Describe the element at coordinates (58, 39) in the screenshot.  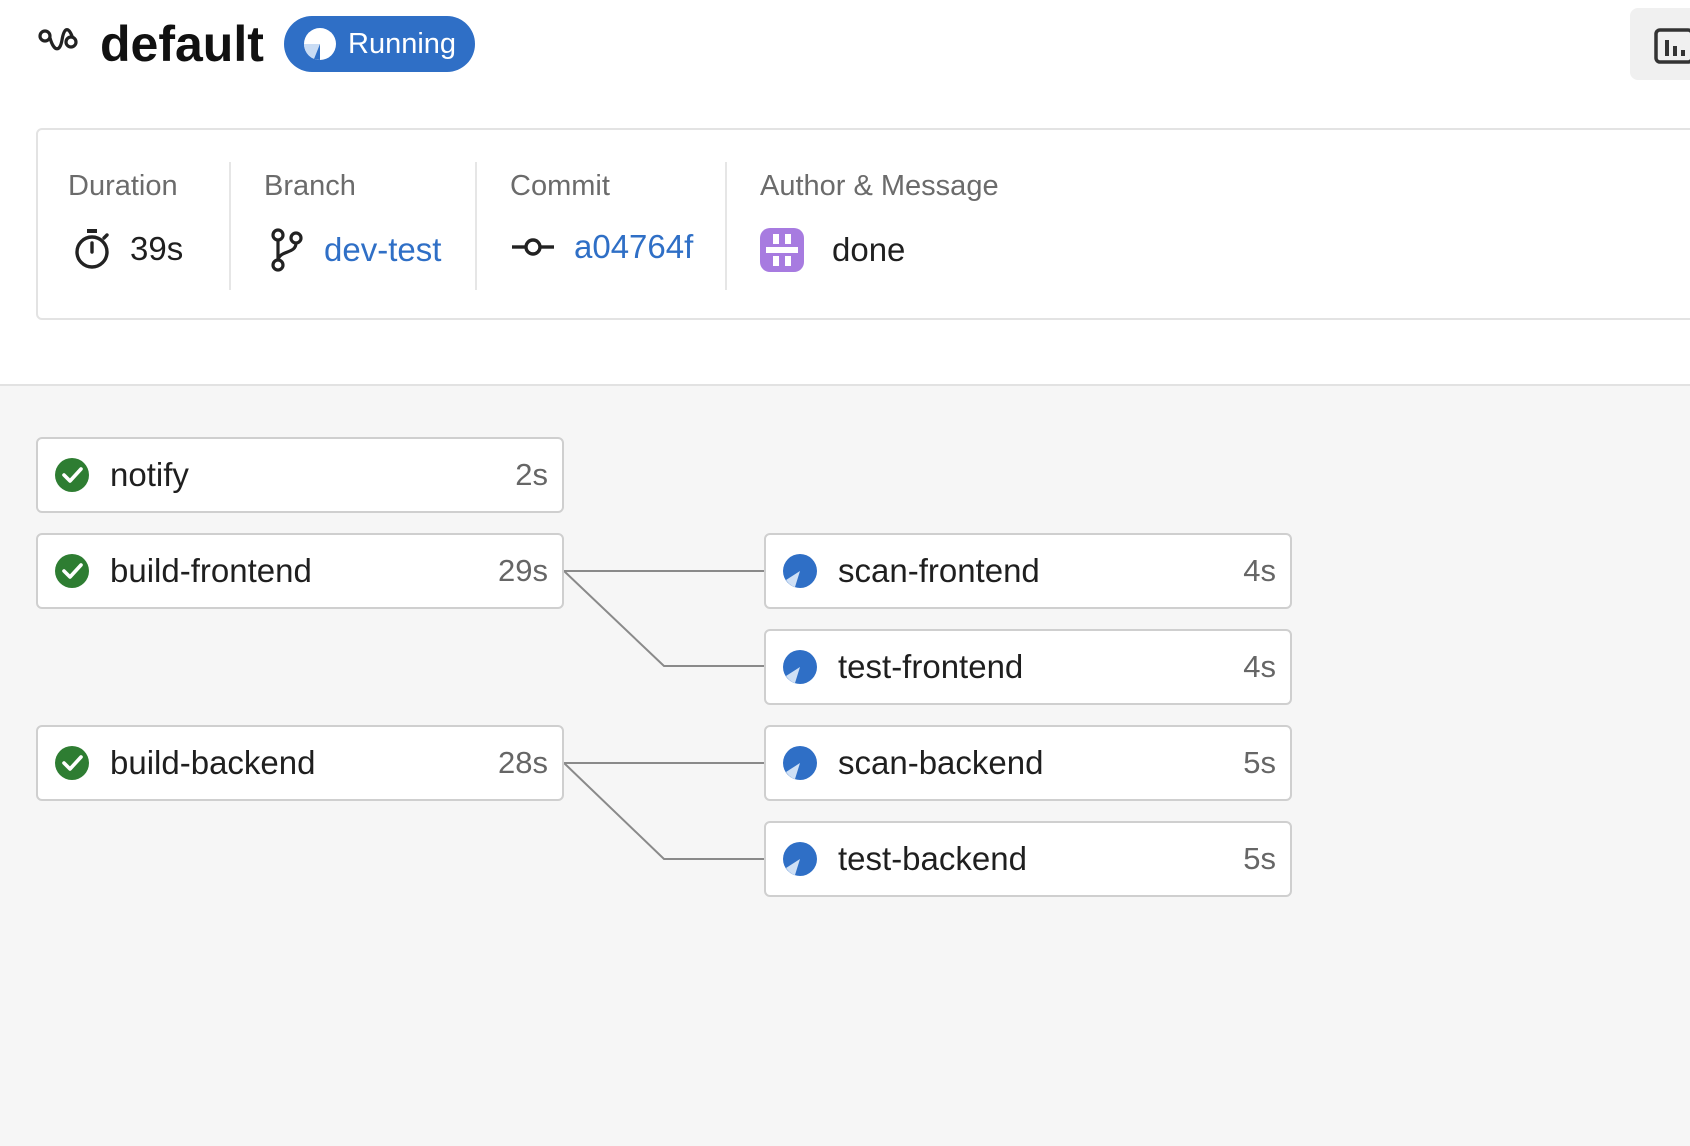
I see `pipeline-icon` at that location.